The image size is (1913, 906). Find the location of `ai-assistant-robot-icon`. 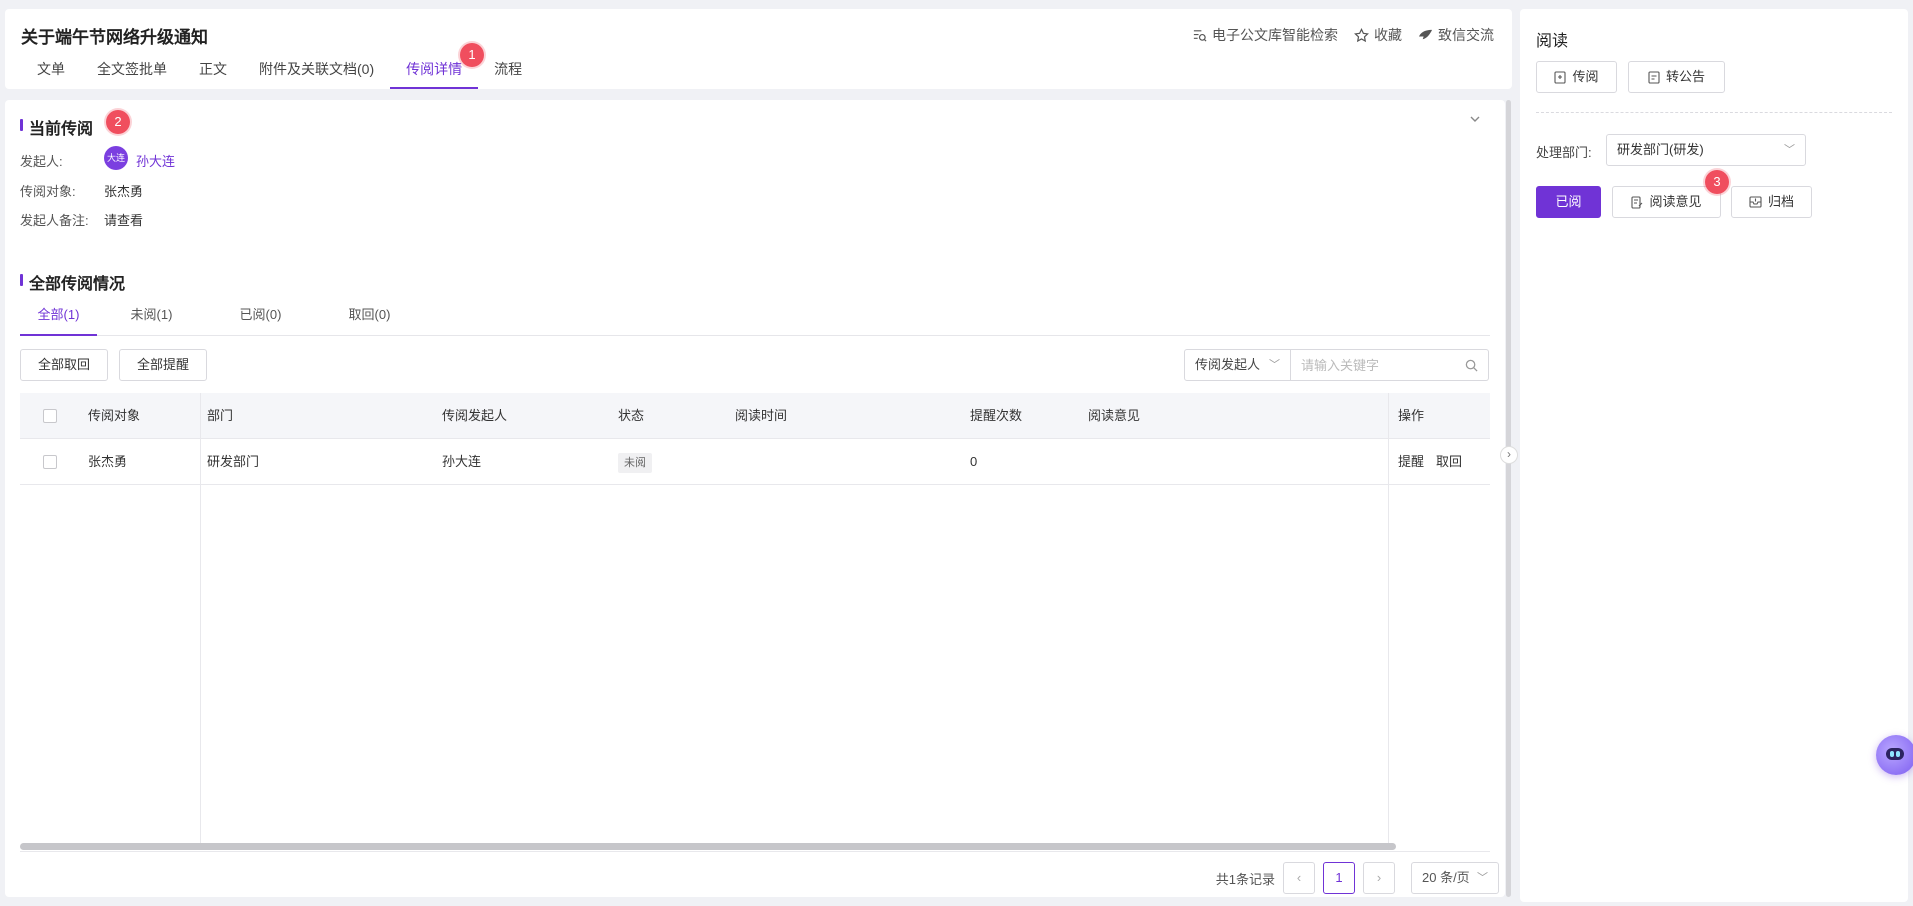

ai-assistant-robot-icon is located at coordinates (1894, 755).